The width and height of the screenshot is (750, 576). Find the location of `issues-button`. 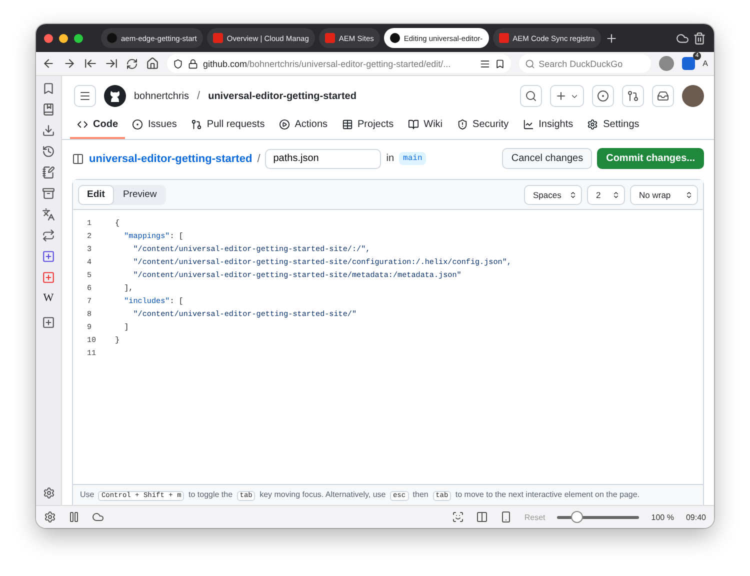

issues-button is located at coordinates (603, 96).